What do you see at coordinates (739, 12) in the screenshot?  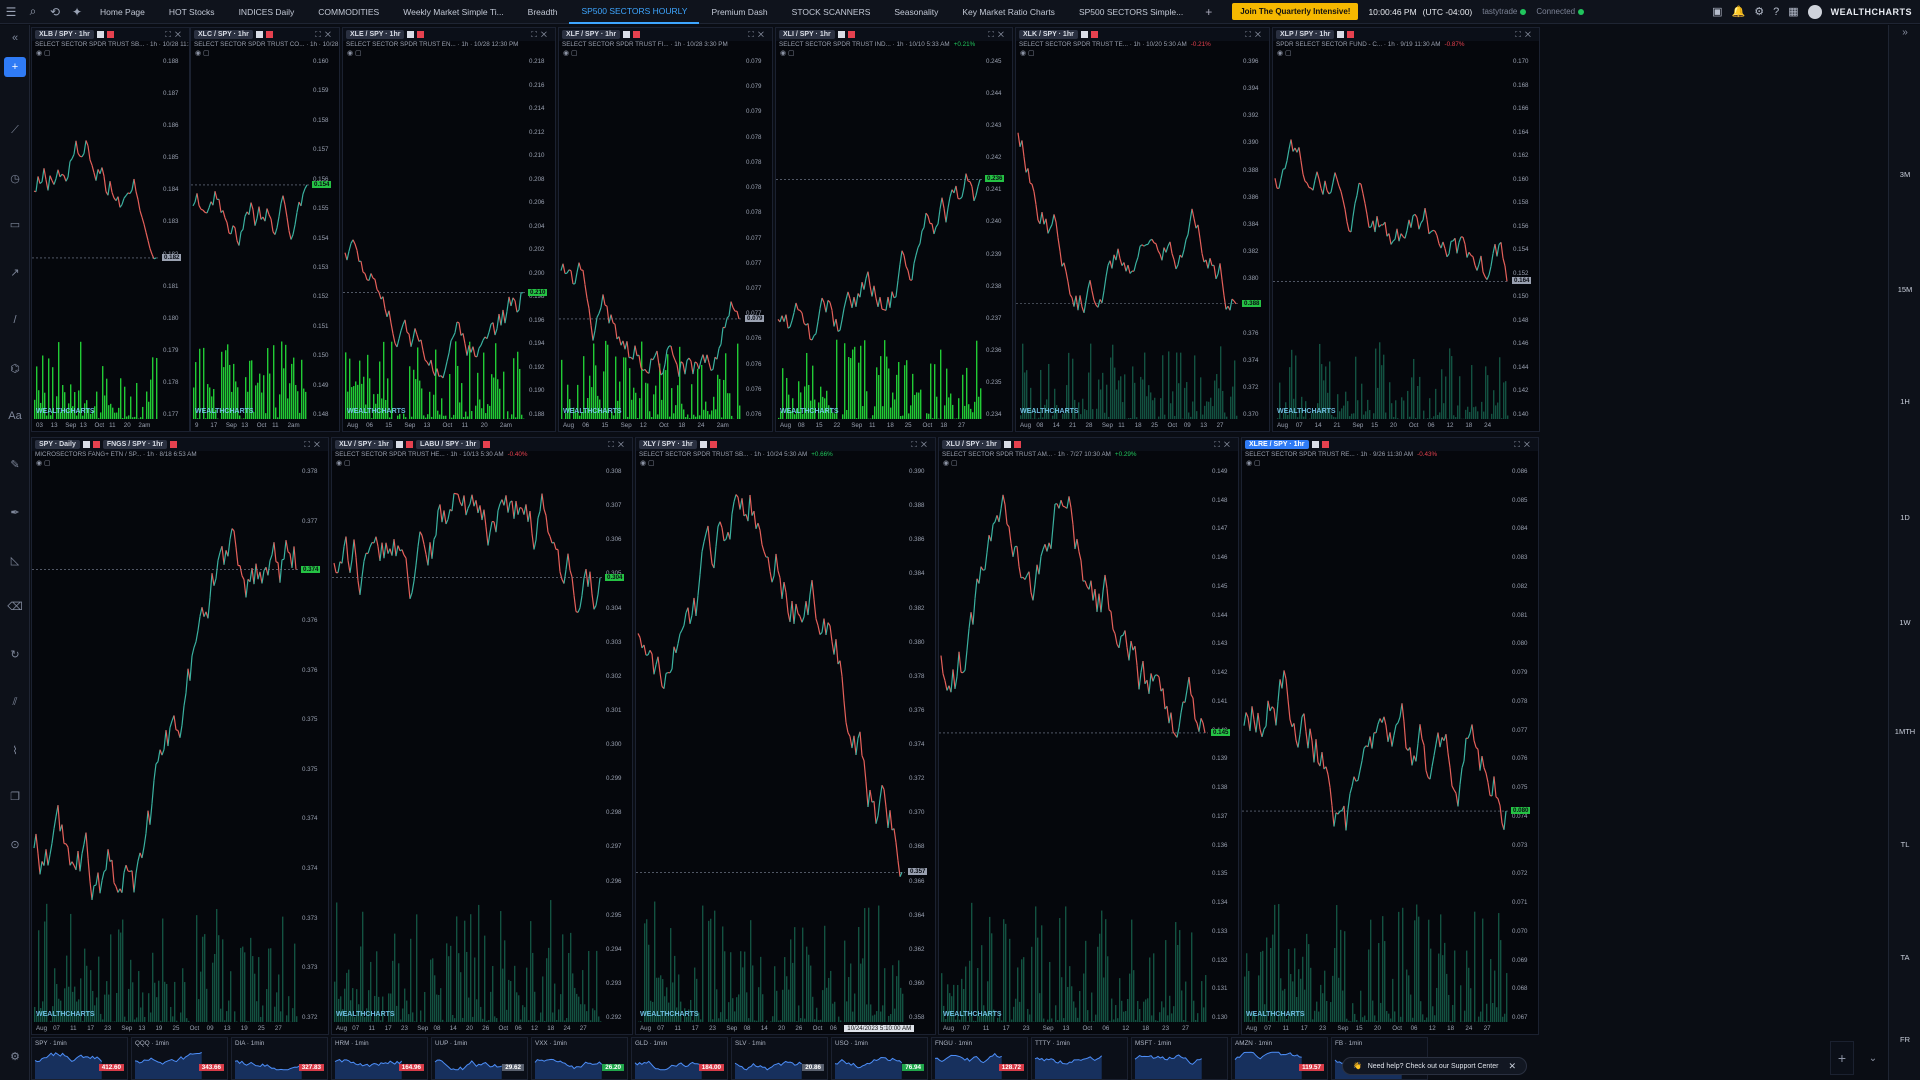 I see `tab-premium-dash: Premium Dash` at bounding box center [739, 12].